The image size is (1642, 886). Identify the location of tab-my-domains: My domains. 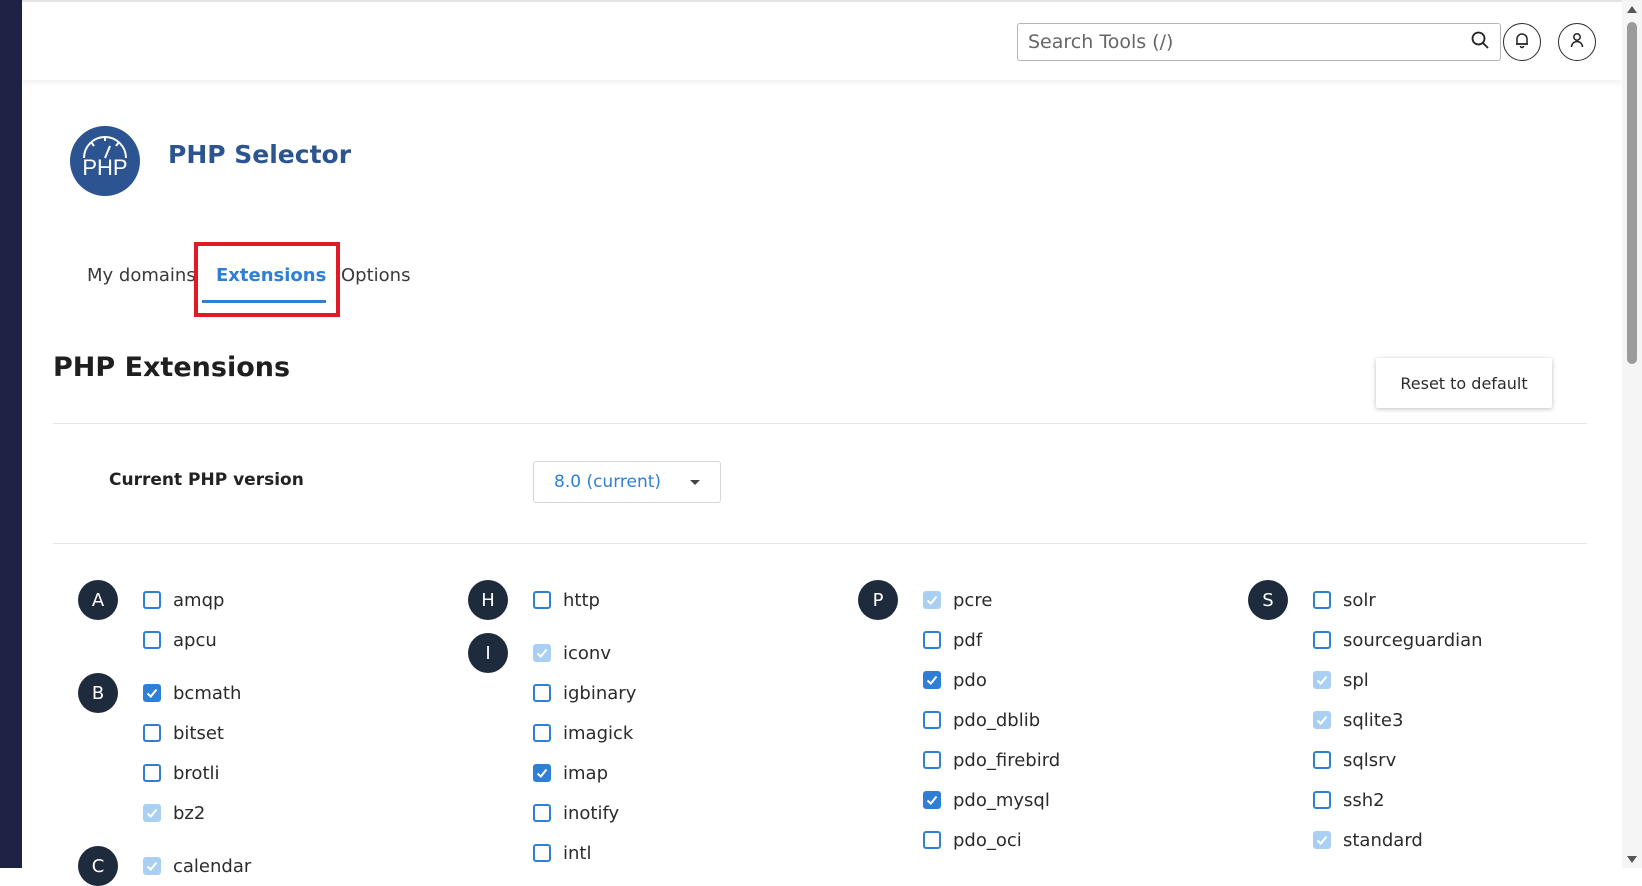
(141, 275).